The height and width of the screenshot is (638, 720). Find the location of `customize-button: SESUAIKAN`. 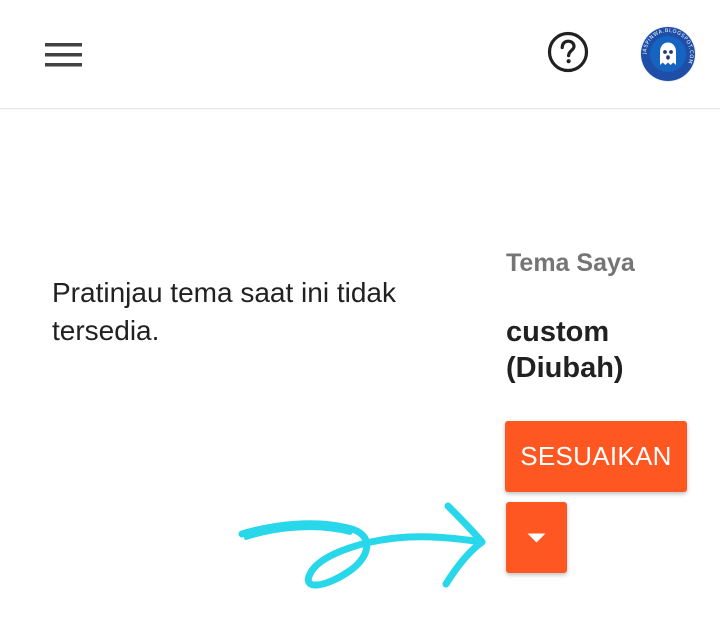

customize-button: SESUAIKAN is located at coordinates (596, 456).